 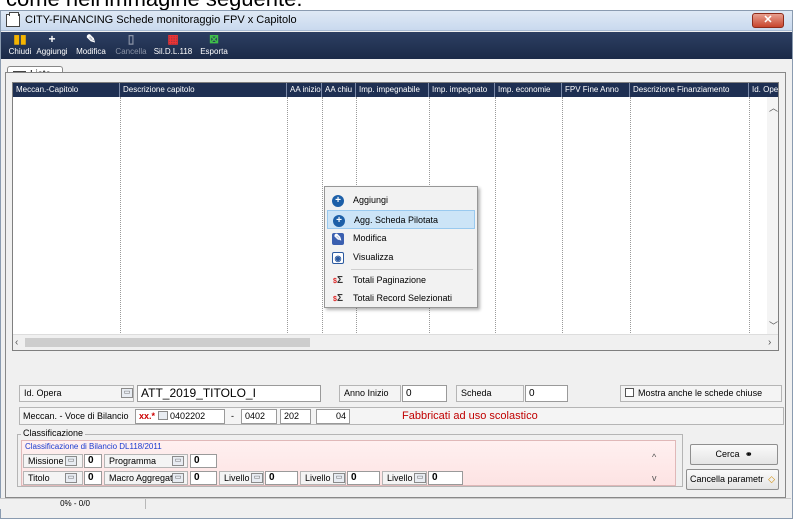 What do you see at coordinates (281, 478) in the screenshot?
I see `livello3-input: 0` at bounding box center [281, 478].